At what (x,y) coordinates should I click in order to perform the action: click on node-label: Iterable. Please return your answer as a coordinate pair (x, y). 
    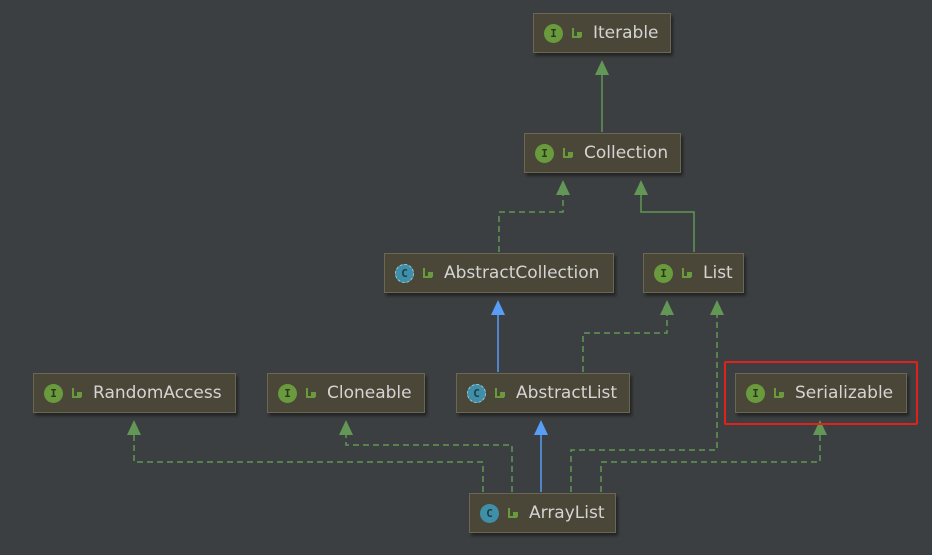
    Looking at the image, I should click on (626, 33).